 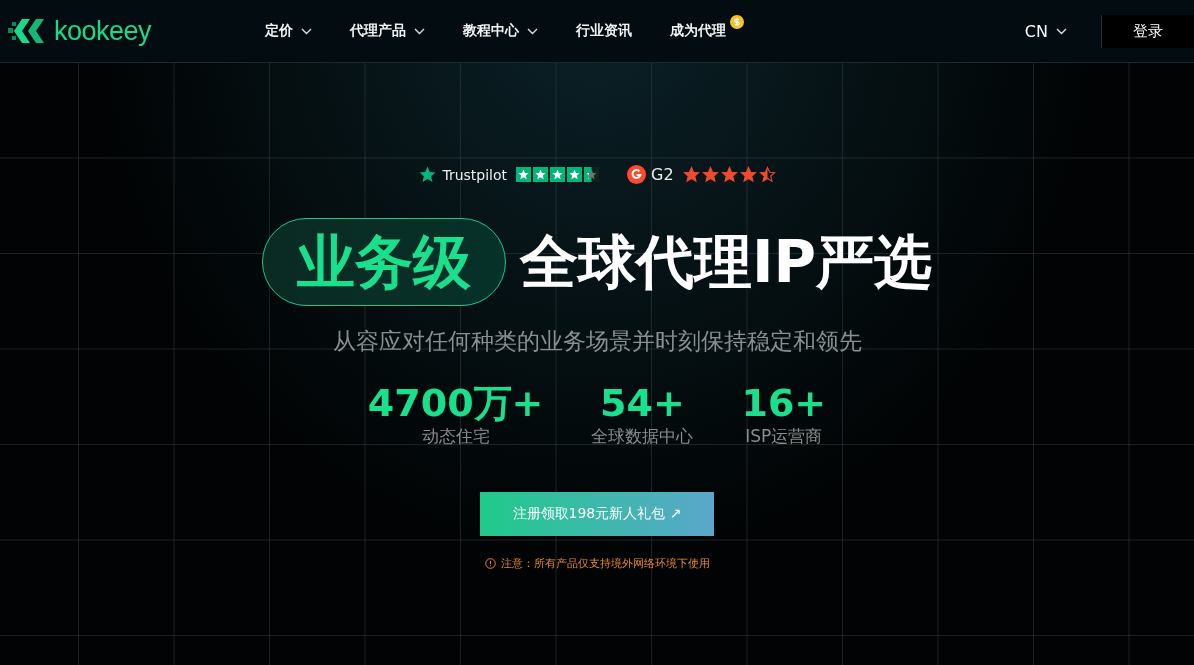 What do you see at coordinates (662, 174) in the screenshot?
I see `g2-label: G2` at bounding box center [662, 174].